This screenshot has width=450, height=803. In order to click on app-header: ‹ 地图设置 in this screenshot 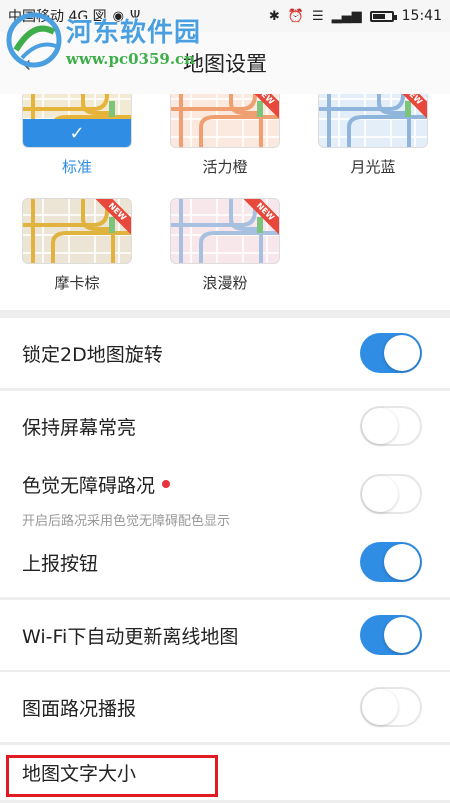, I will do `click(225, 63)`.